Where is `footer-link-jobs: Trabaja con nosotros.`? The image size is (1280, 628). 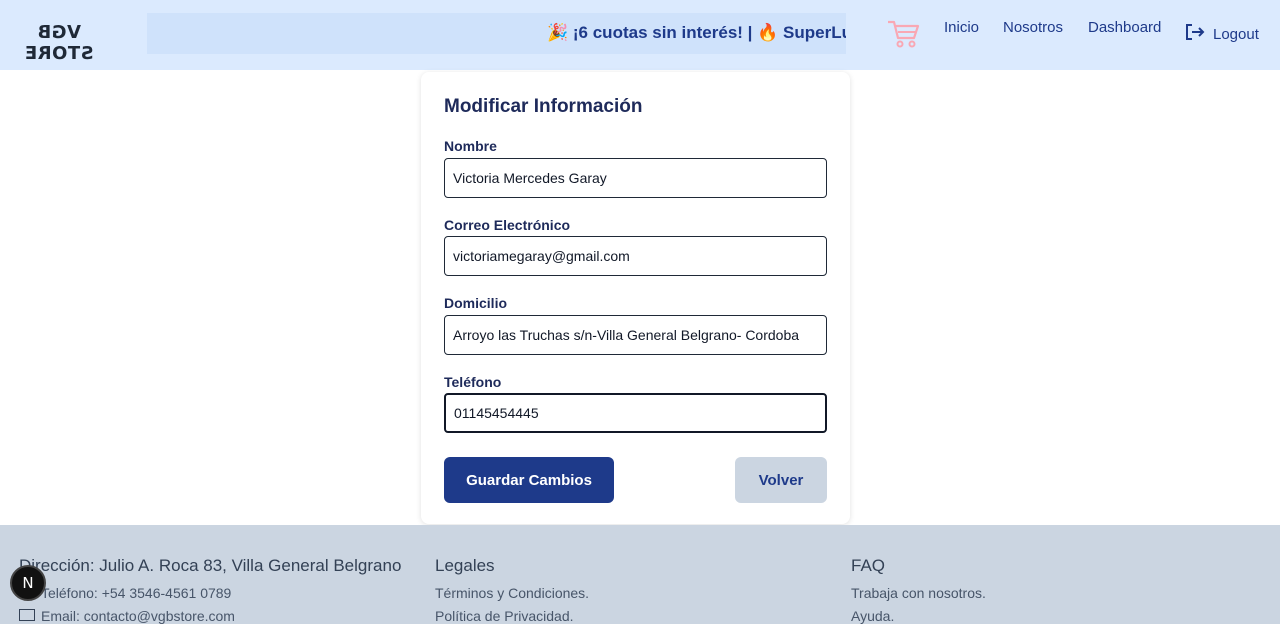
footer-link-jobs: Trabaja con nosotros. is located at coordinates (918, 593).